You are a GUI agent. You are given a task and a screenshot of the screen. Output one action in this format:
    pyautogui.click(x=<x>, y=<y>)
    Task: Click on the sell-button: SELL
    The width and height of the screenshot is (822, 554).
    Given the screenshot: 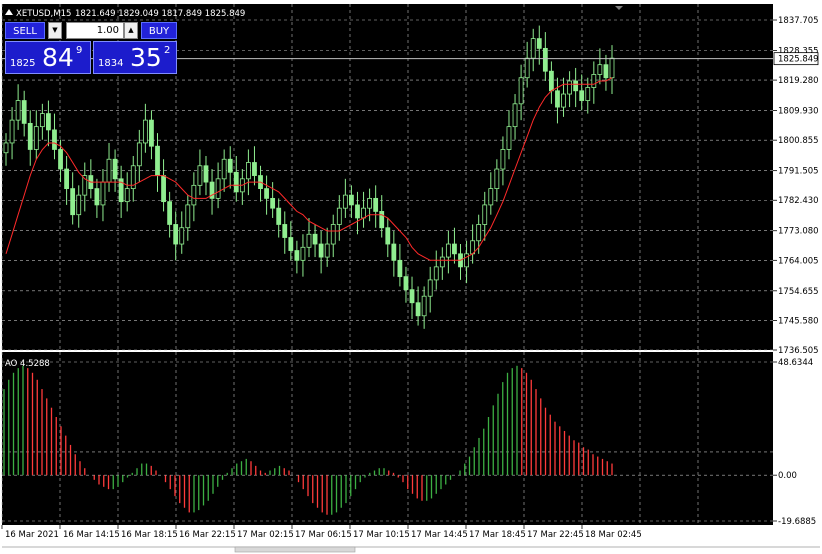 What is the action you would take?
    pyautogui.click(x=25, y=30)
    